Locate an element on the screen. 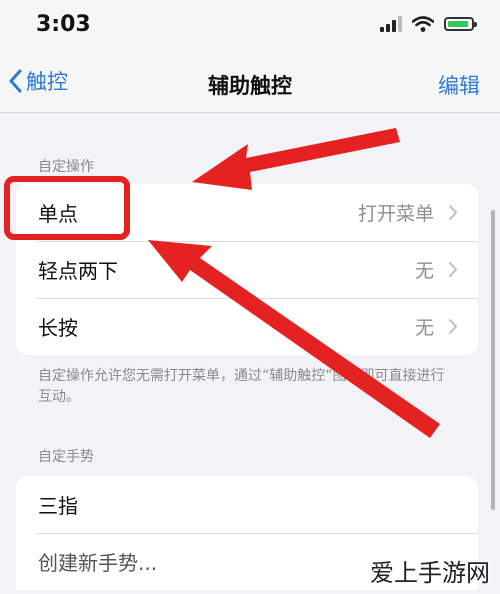 The image size is (500, 594). row-label: 长按 is located at coordinates (58, 328).